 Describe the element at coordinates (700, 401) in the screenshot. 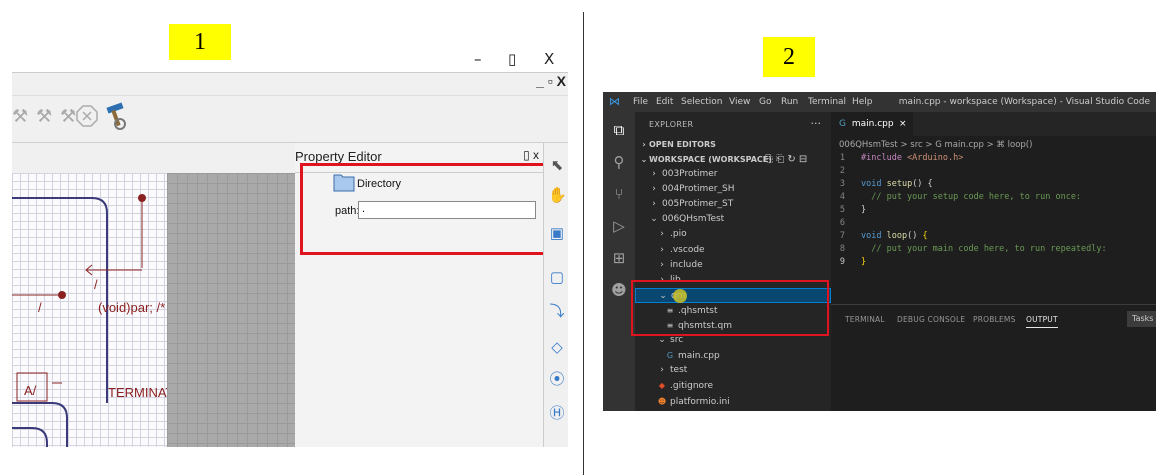

I see `tree-item-label: platformio.ini` at that location.